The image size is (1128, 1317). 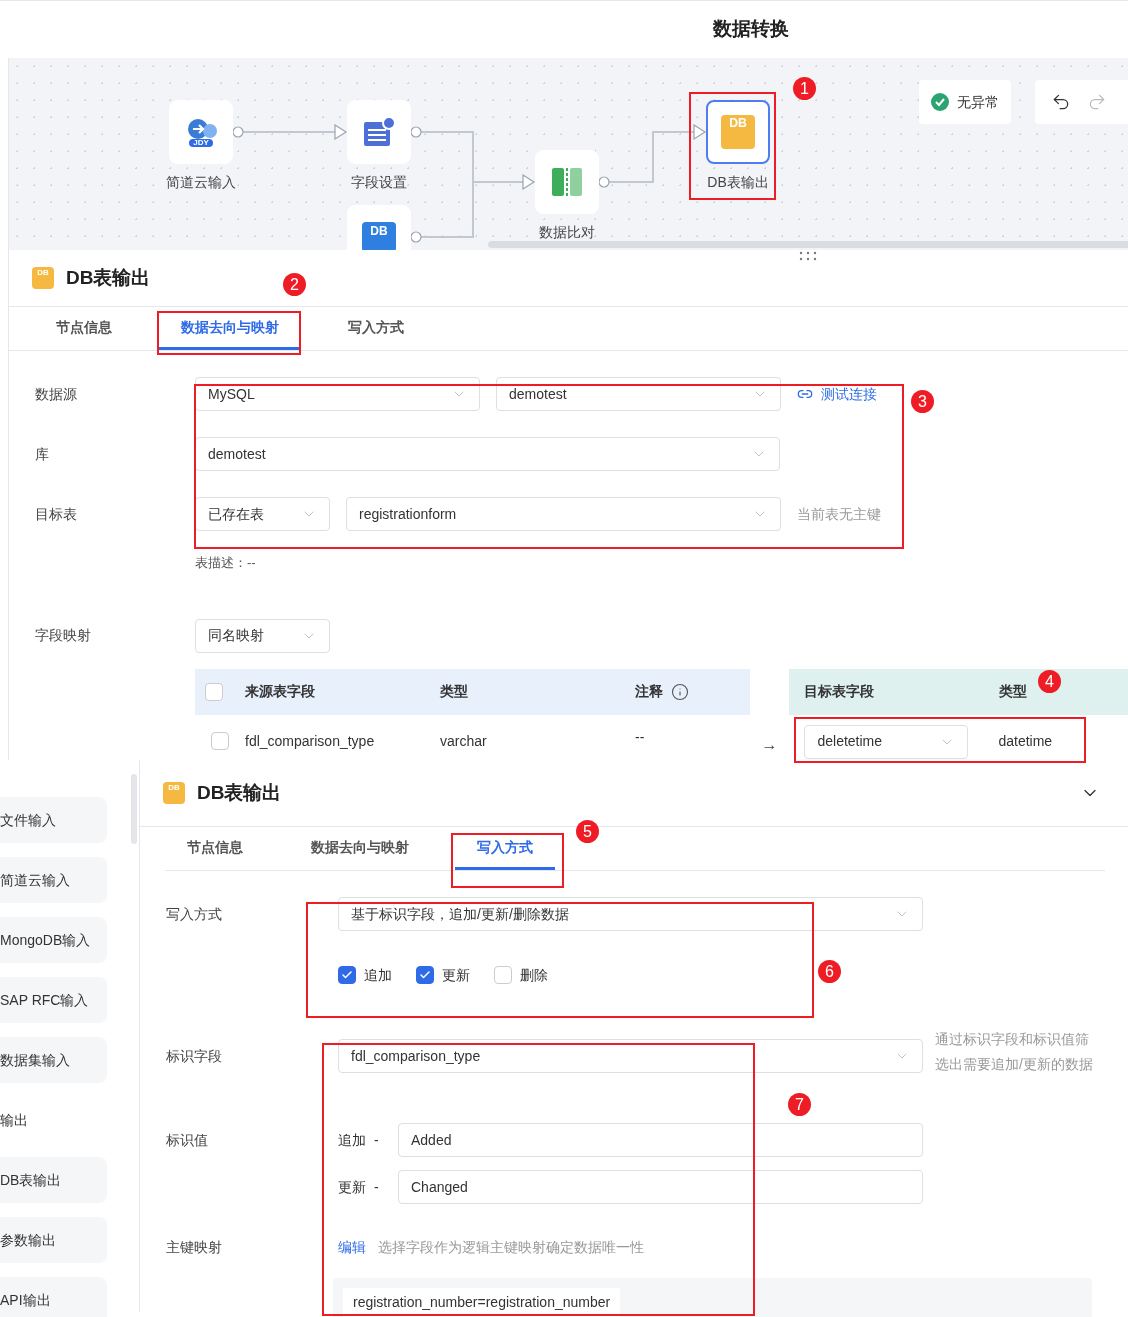 I want to click on sidebar-group-label: 输出, so click(x=14, y=1120).